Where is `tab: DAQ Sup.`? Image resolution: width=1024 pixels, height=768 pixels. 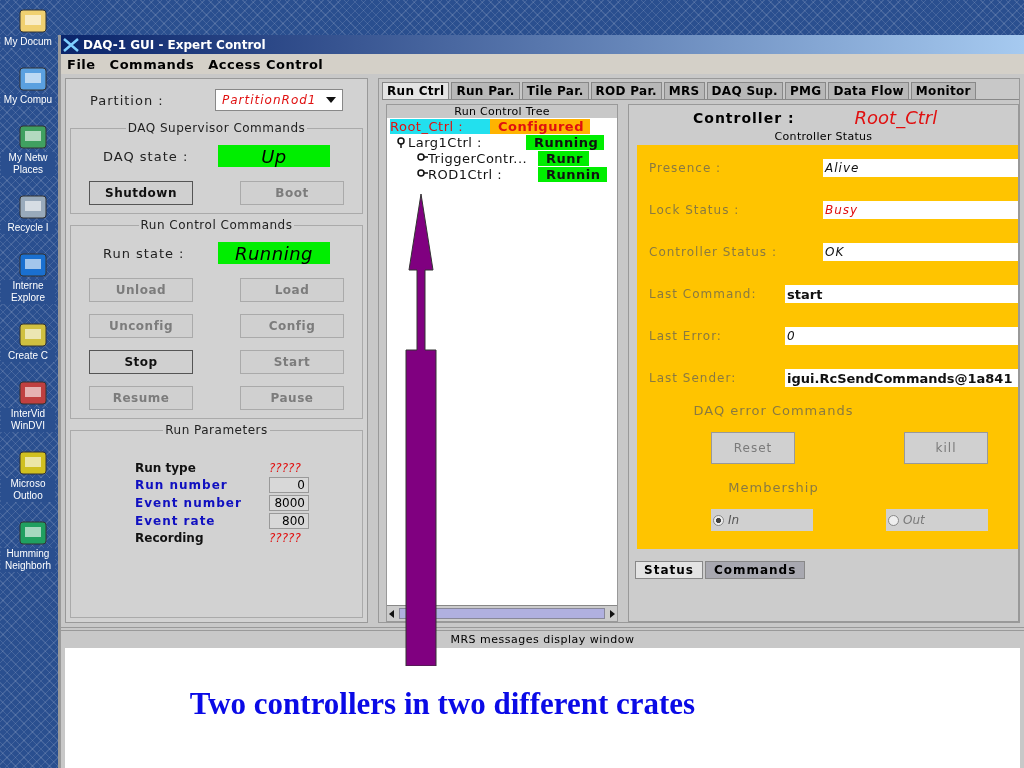
tab: DAQ Sup. is located at coordinates (744, 90).